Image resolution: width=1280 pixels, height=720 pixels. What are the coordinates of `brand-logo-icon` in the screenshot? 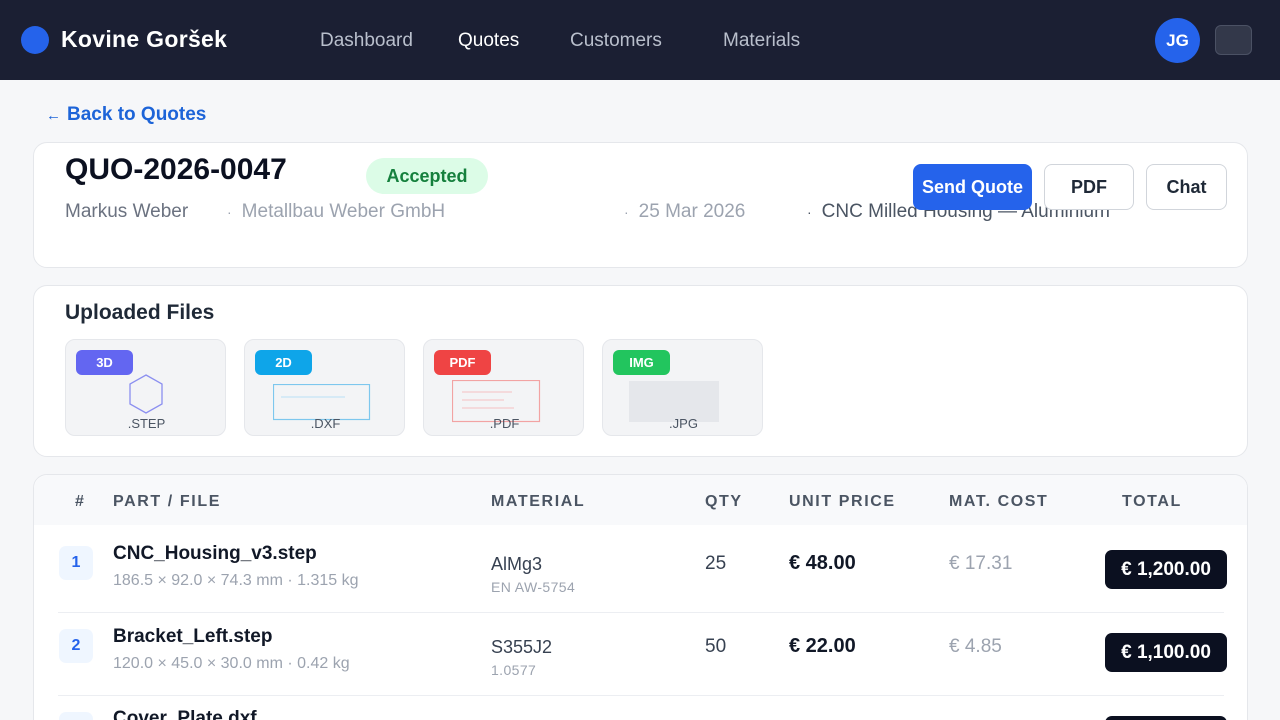 It's located at (35, 40).